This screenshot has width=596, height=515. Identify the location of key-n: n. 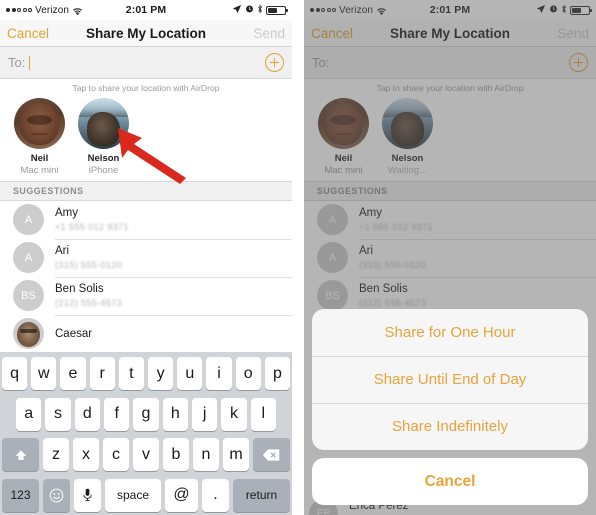
(206, 455).